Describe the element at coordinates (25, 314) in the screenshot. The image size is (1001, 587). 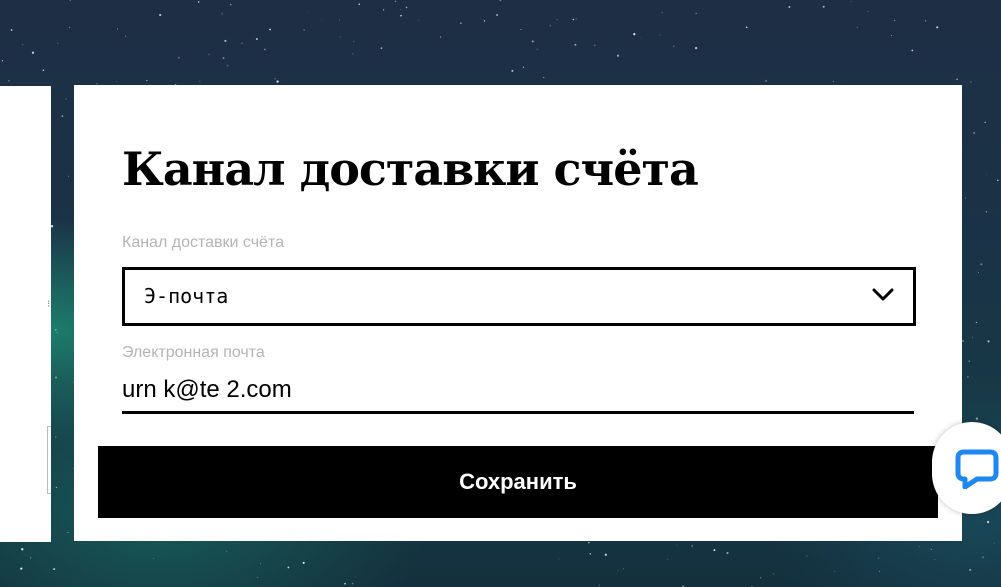
I see `side-panel-fragment: ⁝` at that location.